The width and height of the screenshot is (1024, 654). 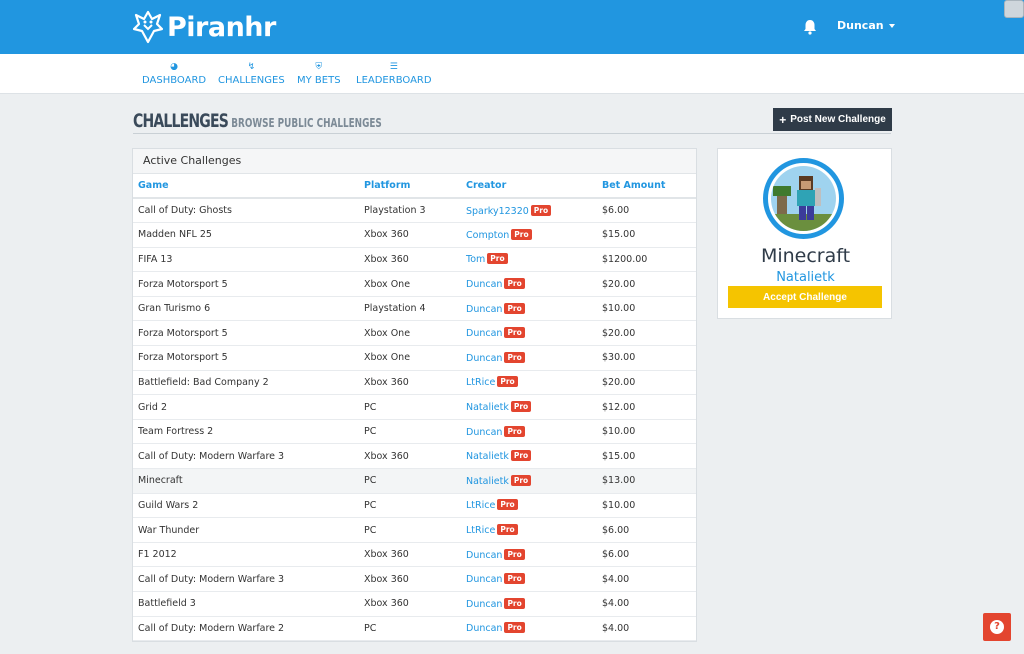 I want to click on platform-cell: Xbox One, so click(x=410, y=284).